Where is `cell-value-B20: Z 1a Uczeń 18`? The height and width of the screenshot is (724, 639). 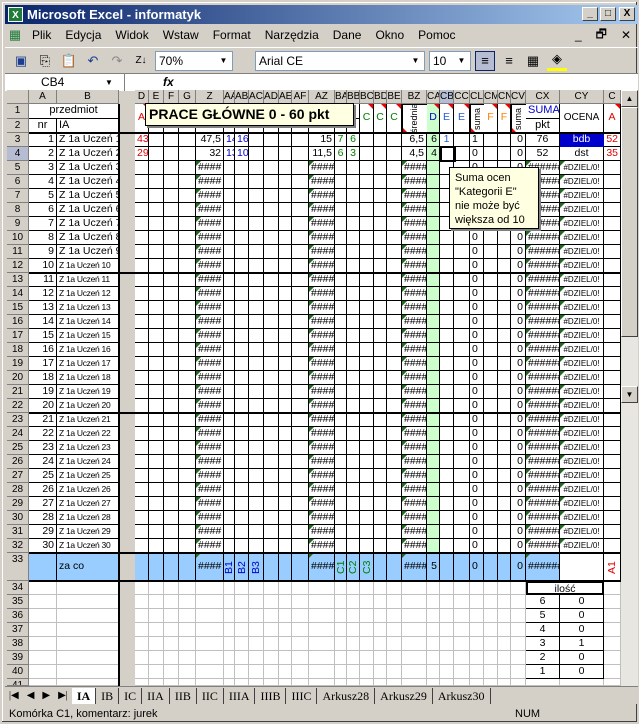 cell-value-B20: Z 1a Uczeń 18 is located at coordinates (88, 378).